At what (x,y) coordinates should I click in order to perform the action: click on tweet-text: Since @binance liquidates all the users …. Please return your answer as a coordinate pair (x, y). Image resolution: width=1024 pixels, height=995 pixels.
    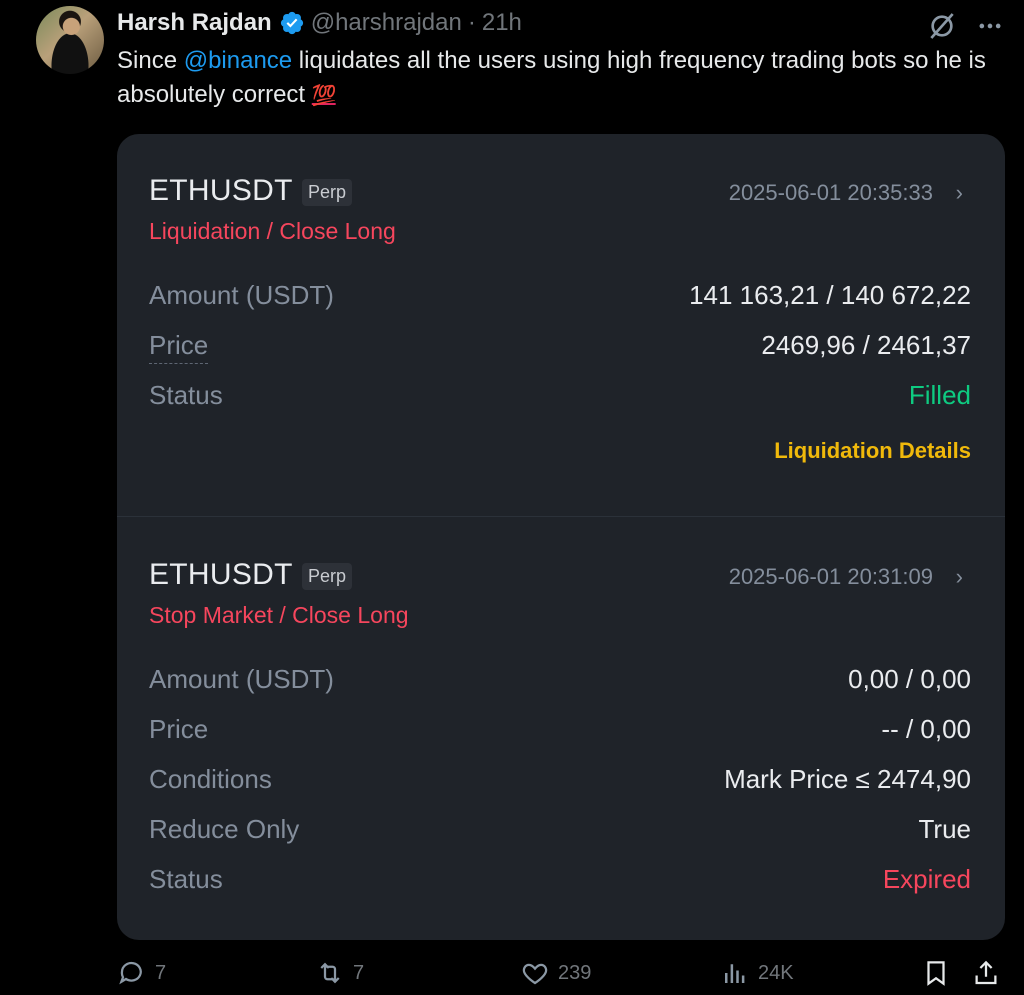
    Looking at the image, I should click on (557, 78).